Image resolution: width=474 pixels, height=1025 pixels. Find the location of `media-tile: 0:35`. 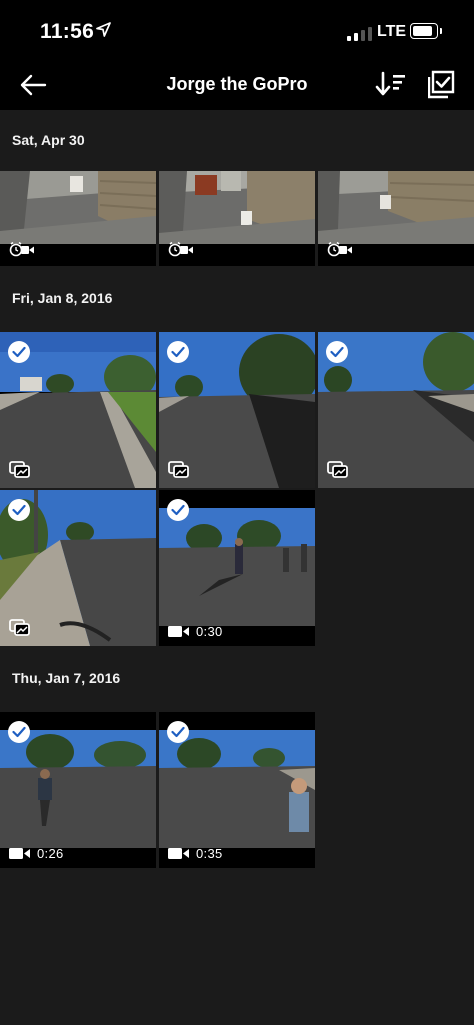

media-tile: 0:35 is located at coordinates (237, 790).